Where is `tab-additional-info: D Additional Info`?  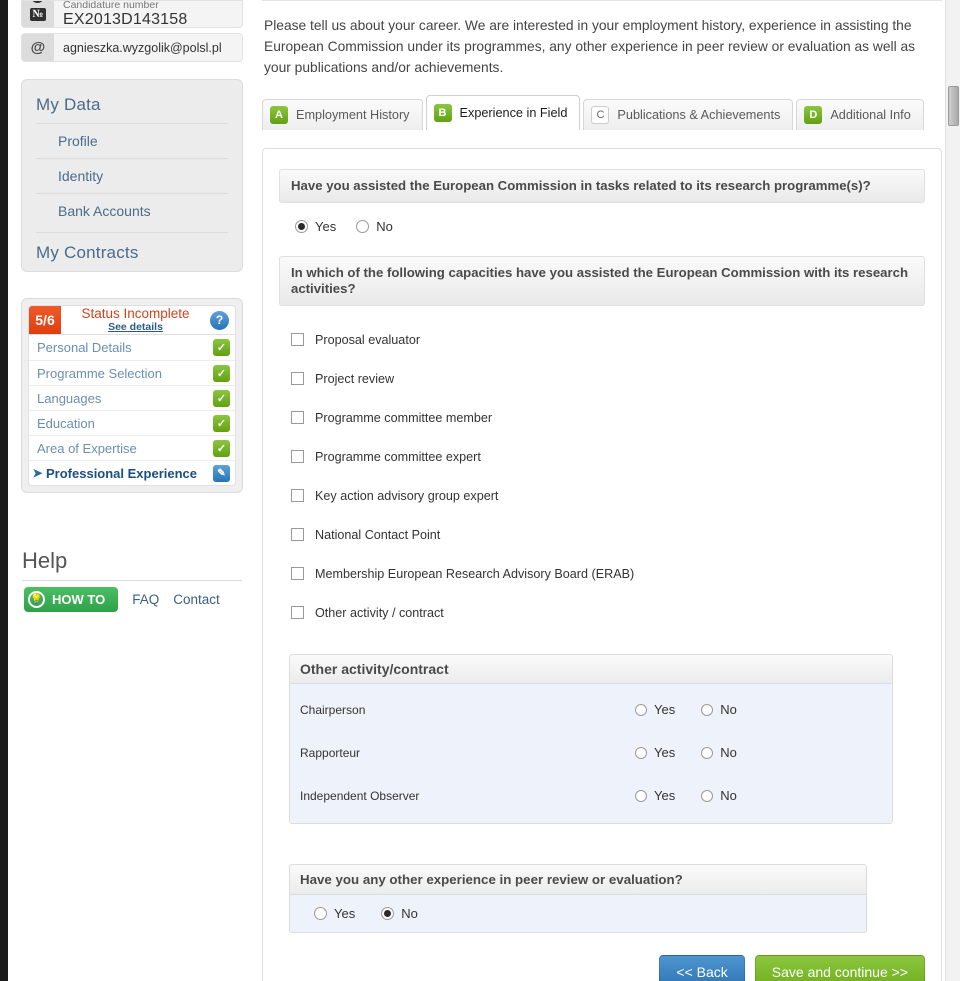 tab-additional-info: D Additional Info is located at coordinates (860, 114).